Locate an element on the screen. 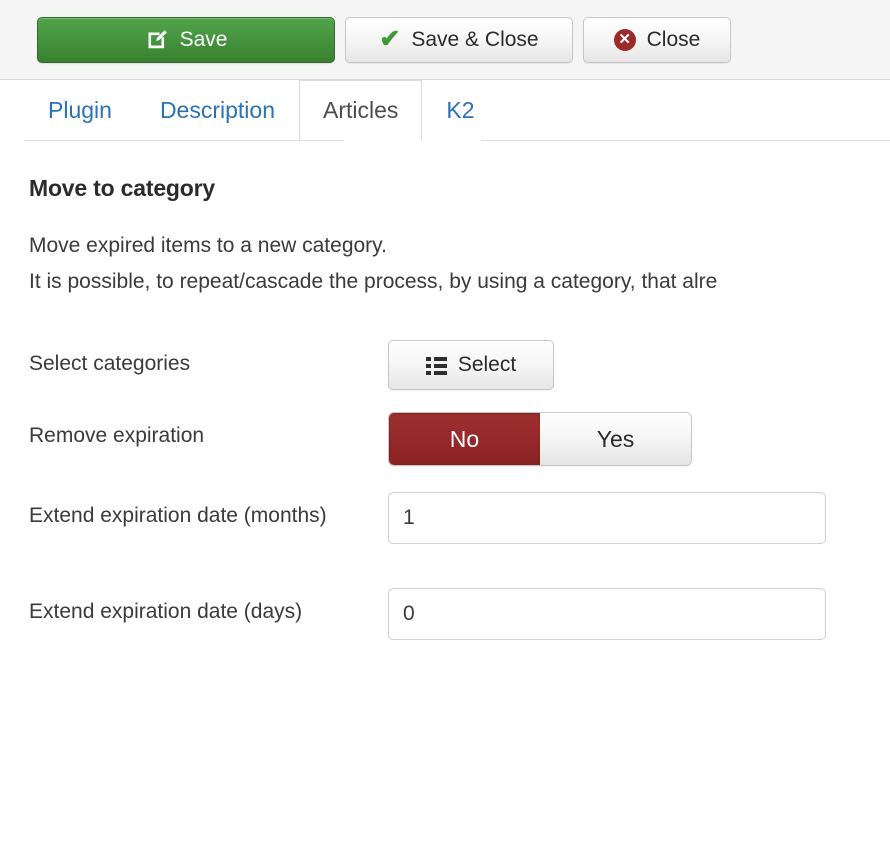  select-categories-button: Select is located at coordinates (471, 365).